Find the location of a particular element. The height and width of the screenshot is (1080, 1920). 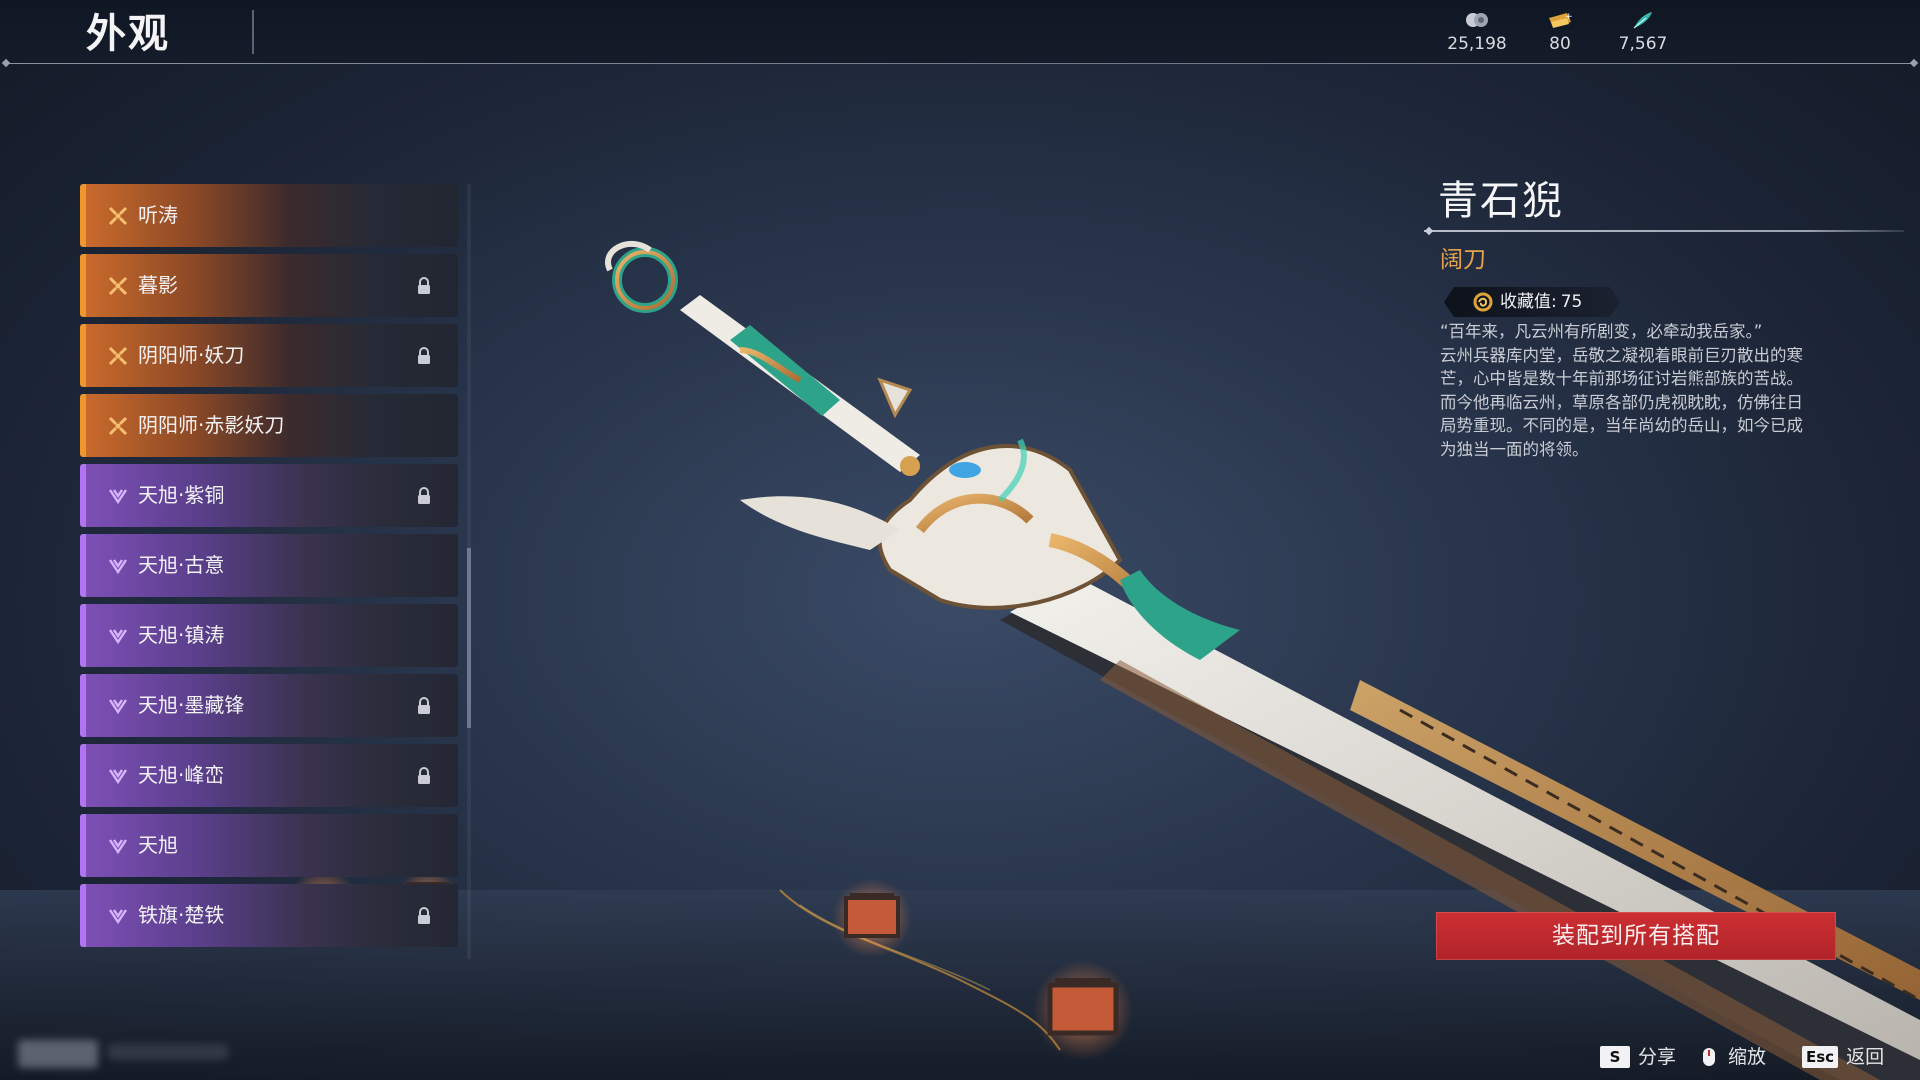

skin-name: 天旭·镇涛 is located at coordinates (181, 635).